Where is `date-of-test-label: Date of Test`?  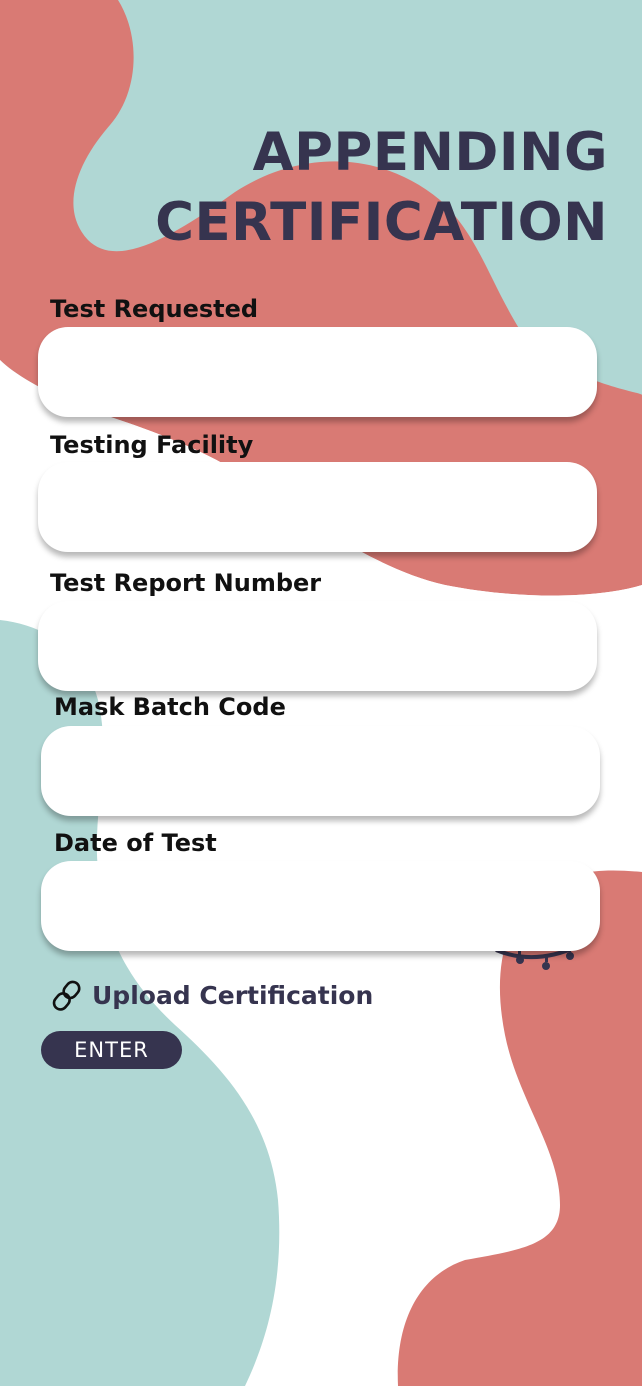
date-of-test-label: Date of Test is located at coordinates (135, 843).